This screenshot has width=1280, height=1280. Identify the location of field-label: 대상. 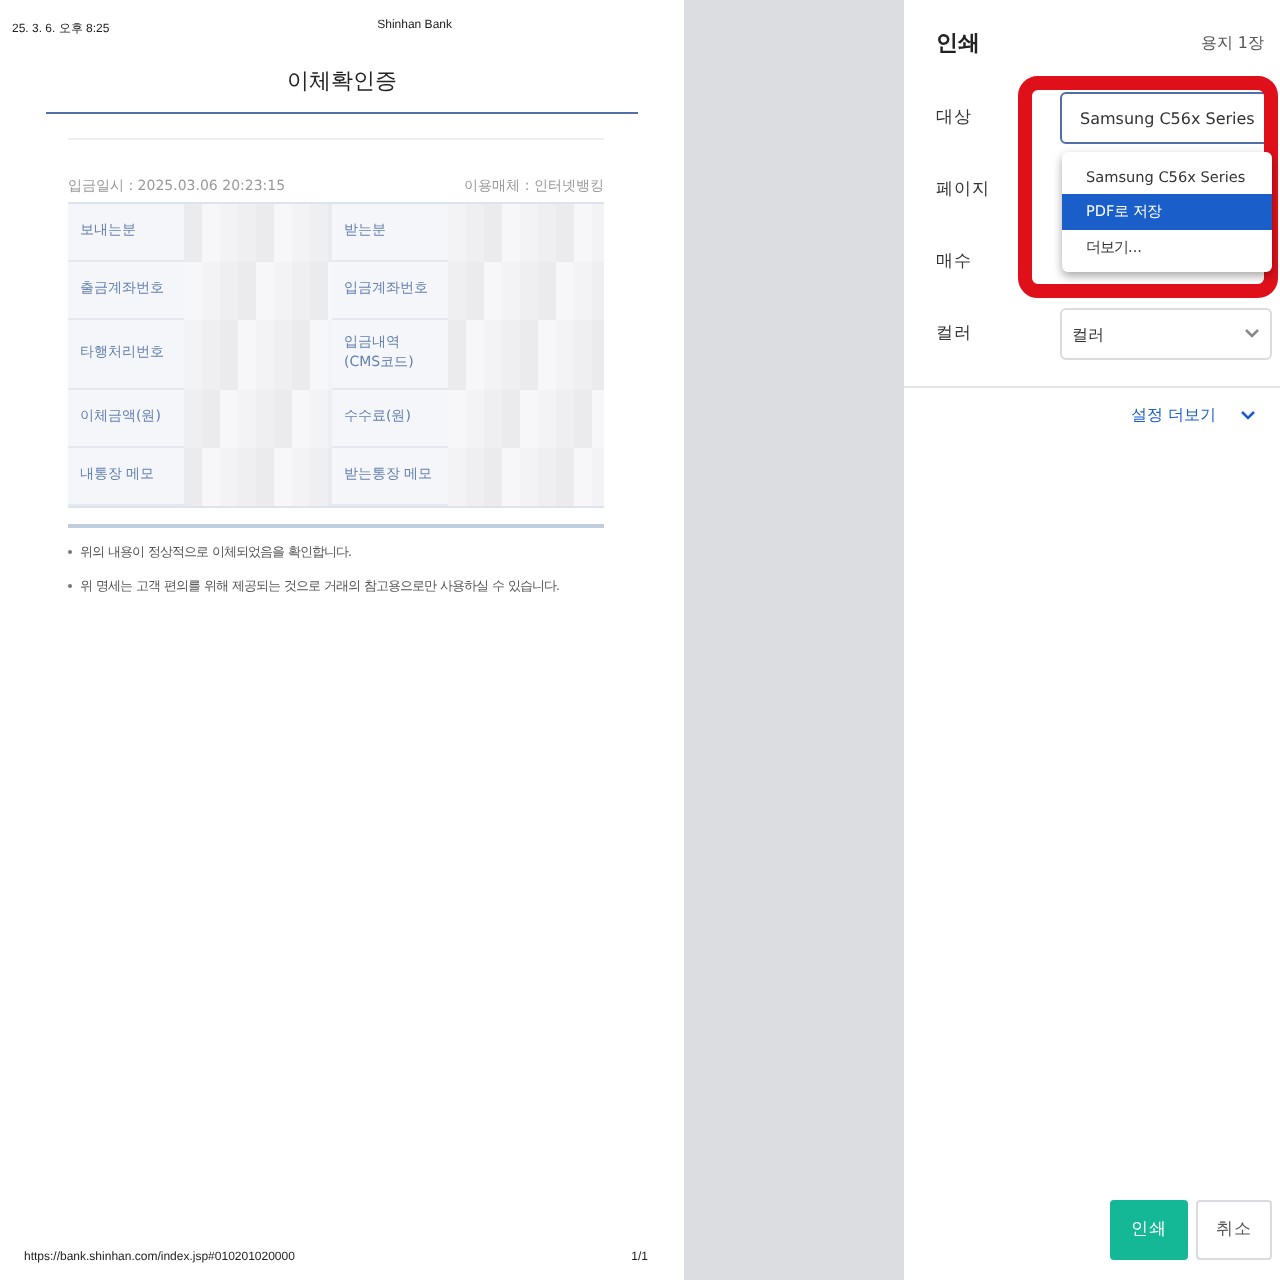
(955, 118).